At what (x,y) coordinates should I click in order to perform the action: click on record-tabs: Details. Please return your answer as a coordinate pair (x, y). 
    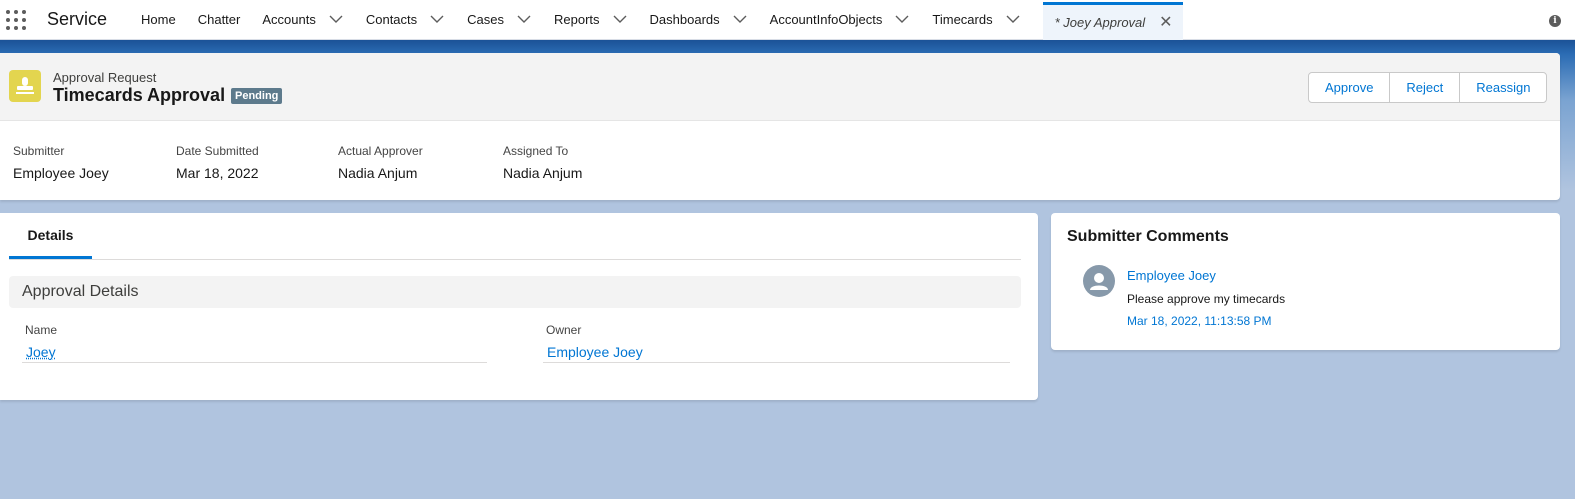
    Looking at the image, I should click on (515, 236).